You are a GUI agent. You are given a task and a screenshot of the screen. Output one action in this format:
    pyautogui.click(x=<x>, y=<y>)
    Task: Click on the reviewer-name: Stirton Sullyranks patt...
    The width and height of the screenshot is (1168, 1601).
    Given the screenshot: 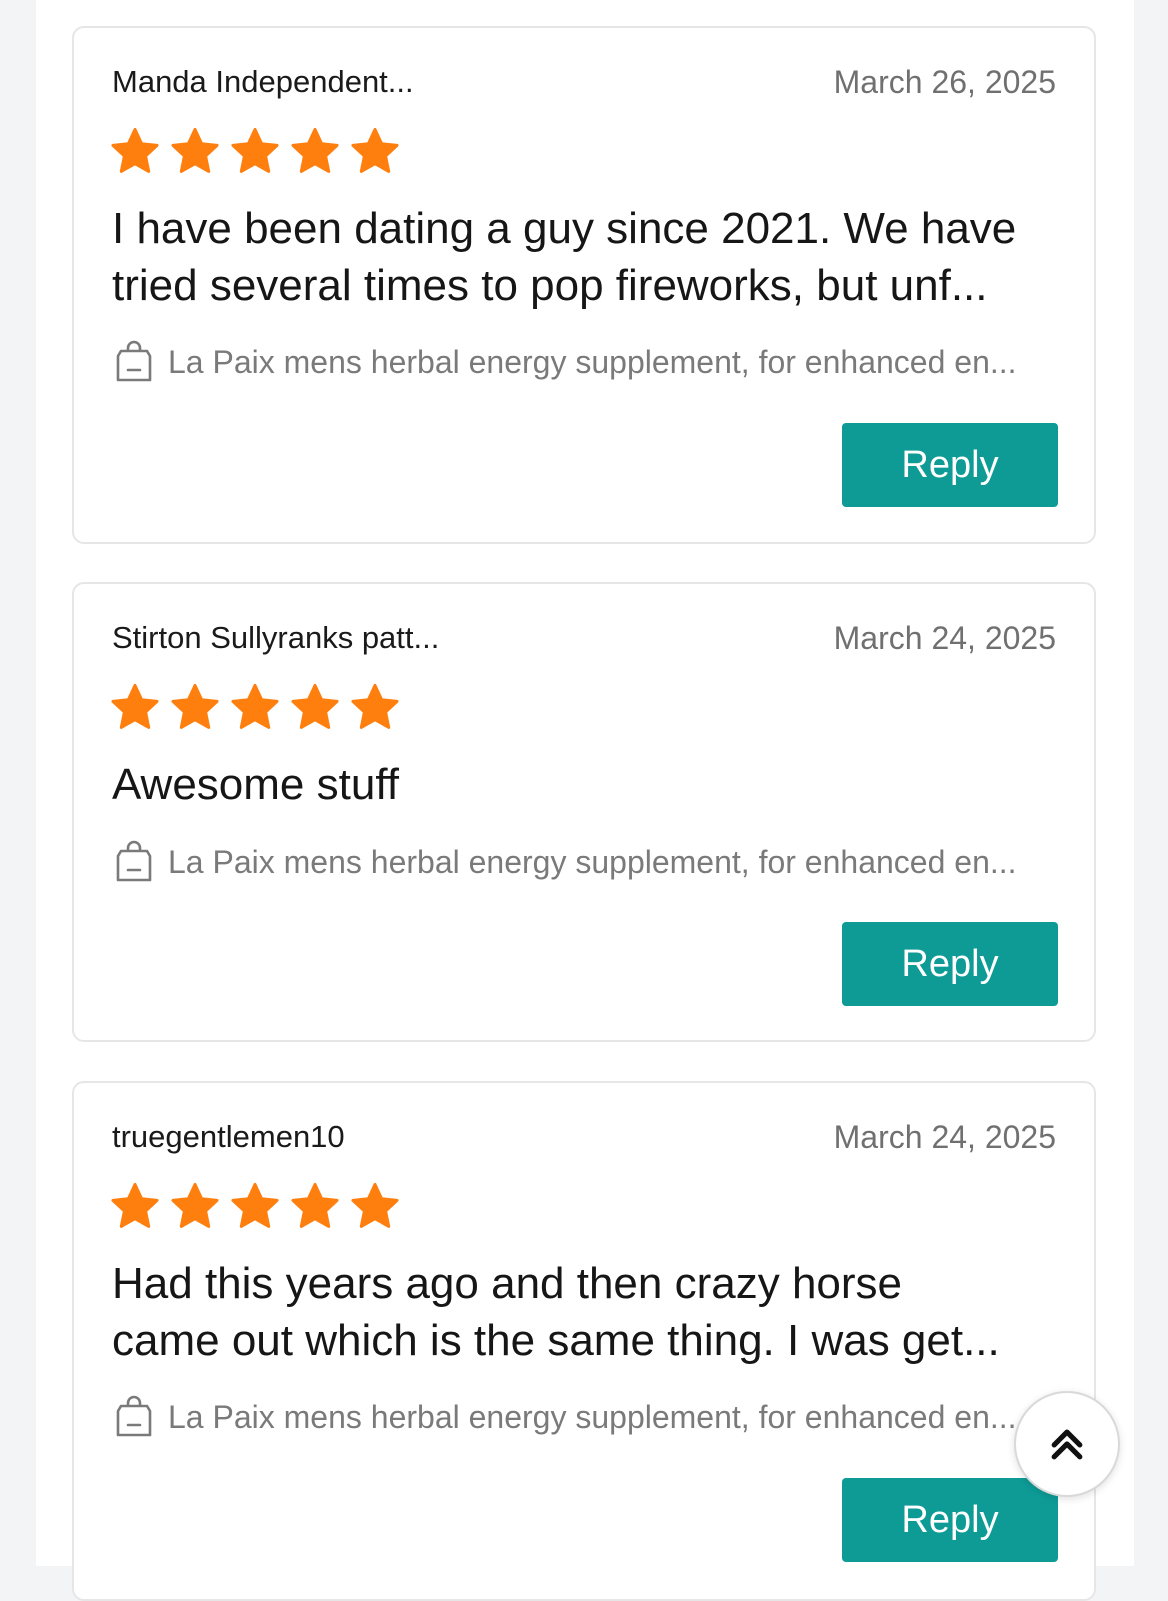 What is the action you would take?
    pyautogui.click(x=276, y=637)
    